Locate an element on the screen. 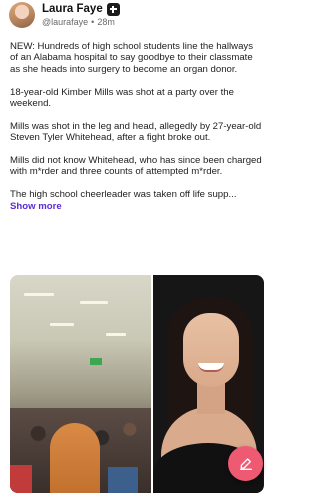 The height and width of the screenshot is (500, 320). avatar is located at coordinates (22, 15).